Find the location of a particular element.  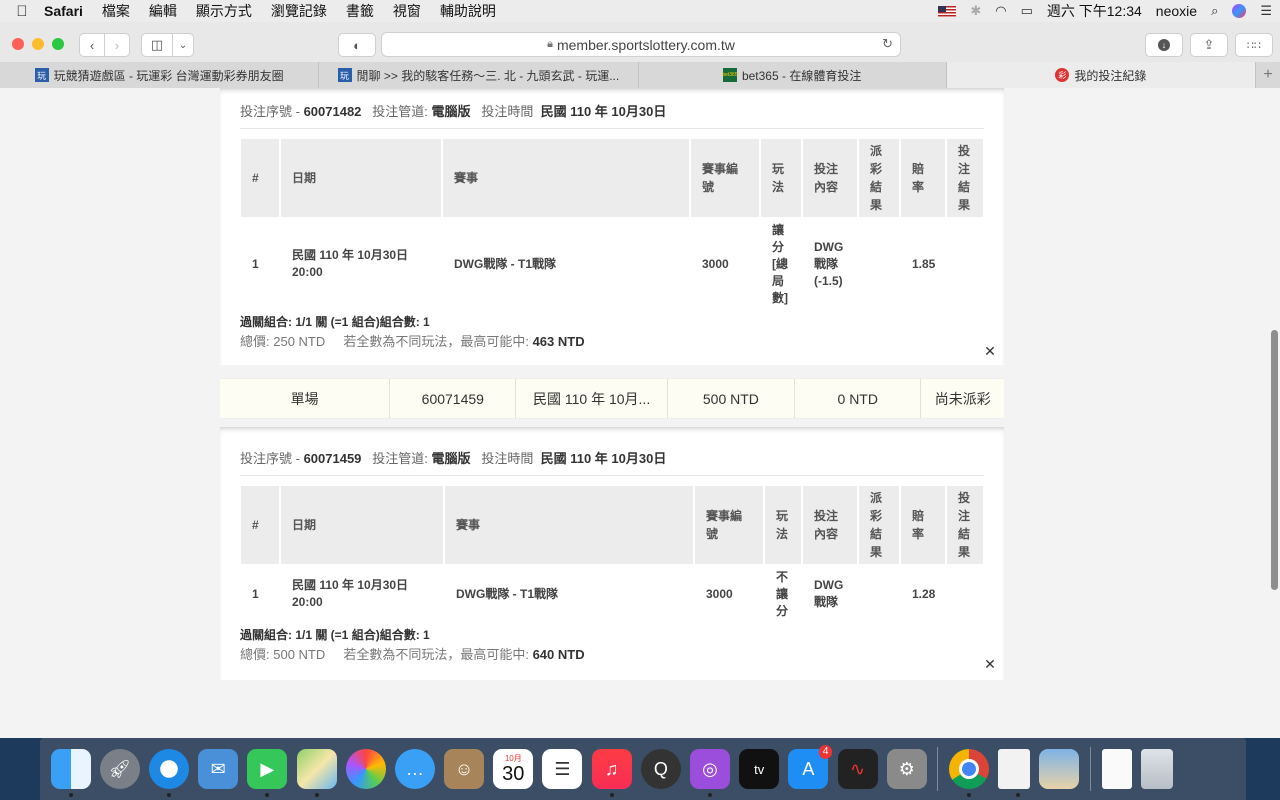

contacts-icon: ☺ is located at coordinates (464, 769).